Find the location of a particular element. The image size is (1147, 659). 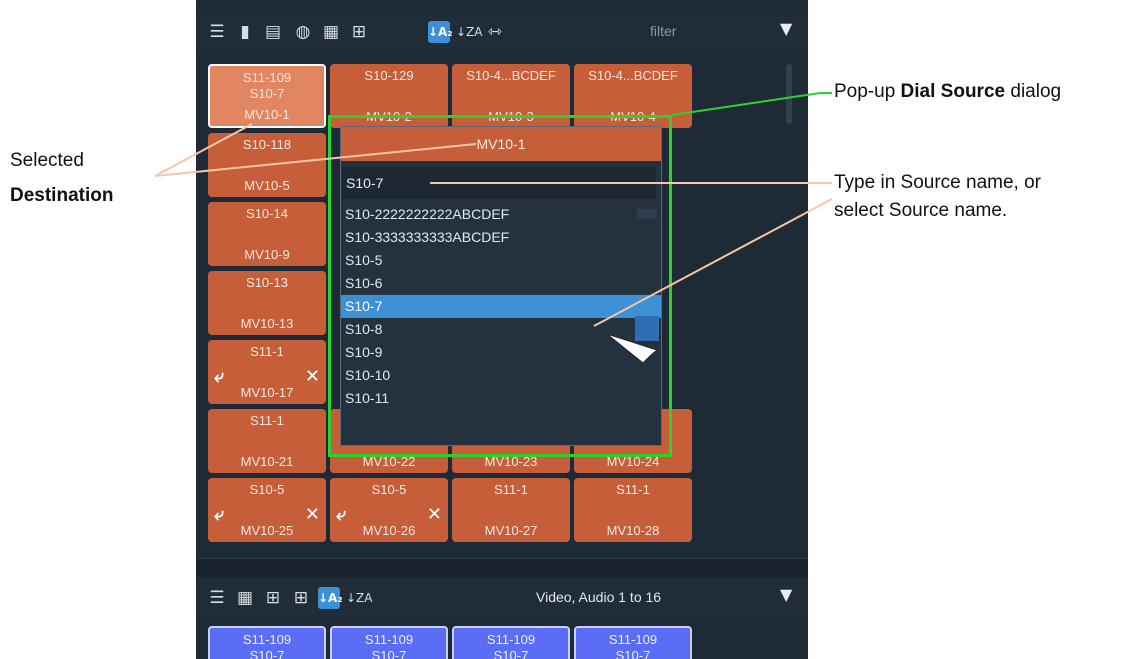

callout-selected-line2: Destination is located at coordinates (62, 195).